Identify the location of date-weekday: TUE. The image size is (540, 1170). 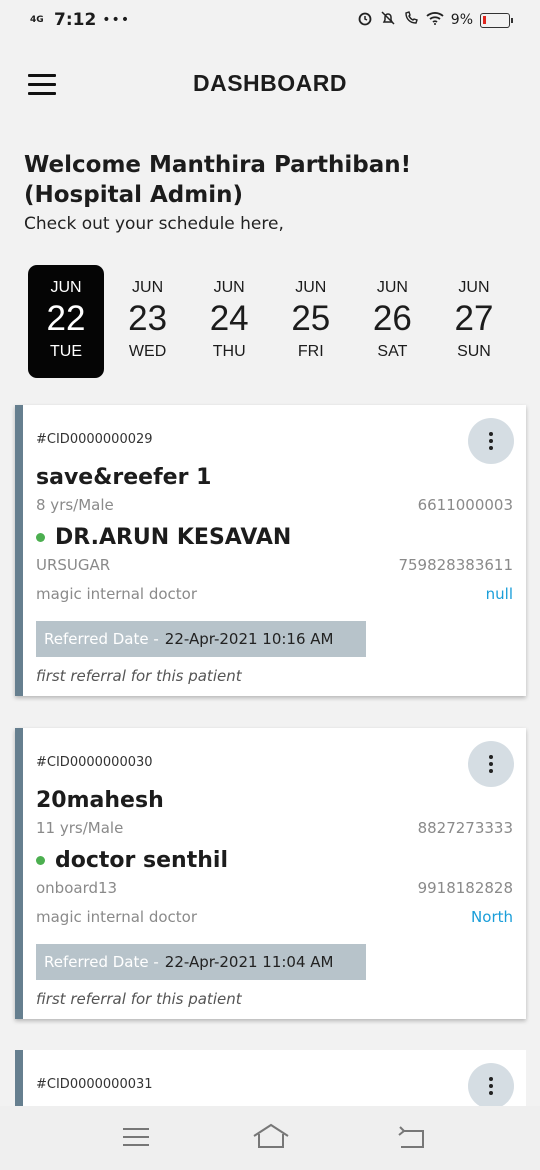
(66, 351).